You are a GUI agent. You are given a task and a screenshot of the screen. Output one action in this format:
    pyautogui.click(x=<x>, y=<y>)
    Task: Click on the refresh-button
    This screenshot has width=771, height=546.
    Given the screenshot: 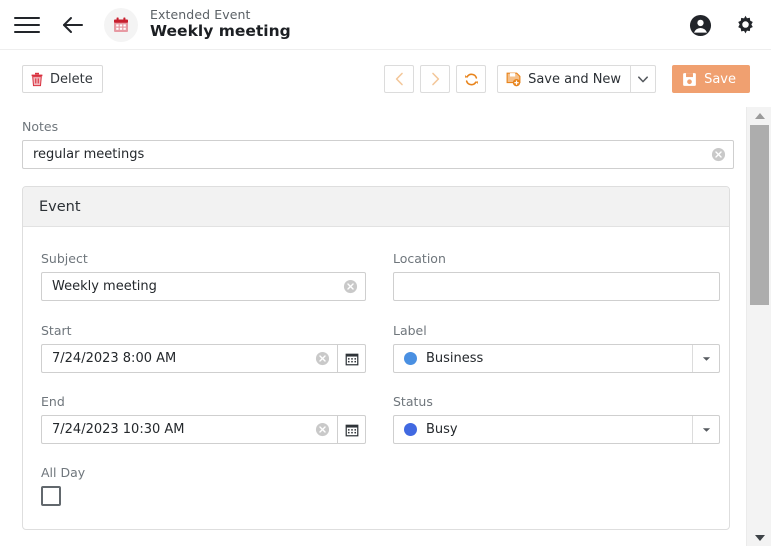 What is the action you would take?
    pyautogui.click(x=471, y=79)
    